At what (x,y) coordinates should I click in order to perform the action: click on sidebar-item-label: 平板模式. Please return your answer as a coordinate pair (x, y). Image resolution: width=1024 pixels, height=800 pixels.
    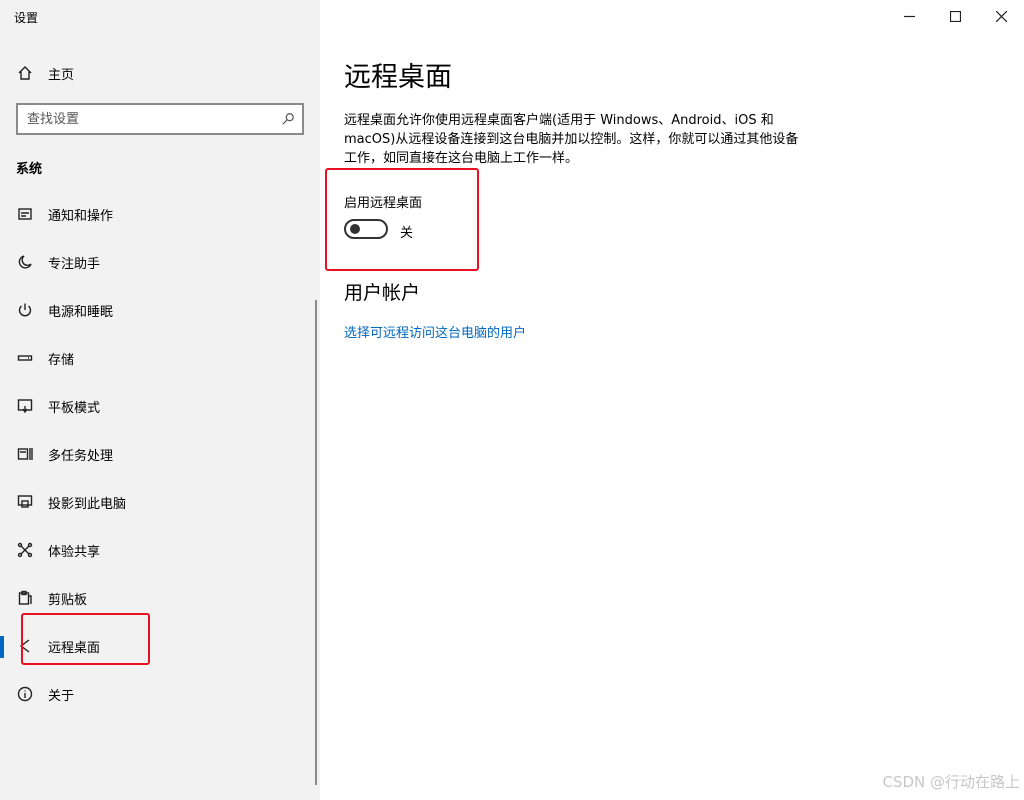
    Looking at the image, I should click on (74, 408).